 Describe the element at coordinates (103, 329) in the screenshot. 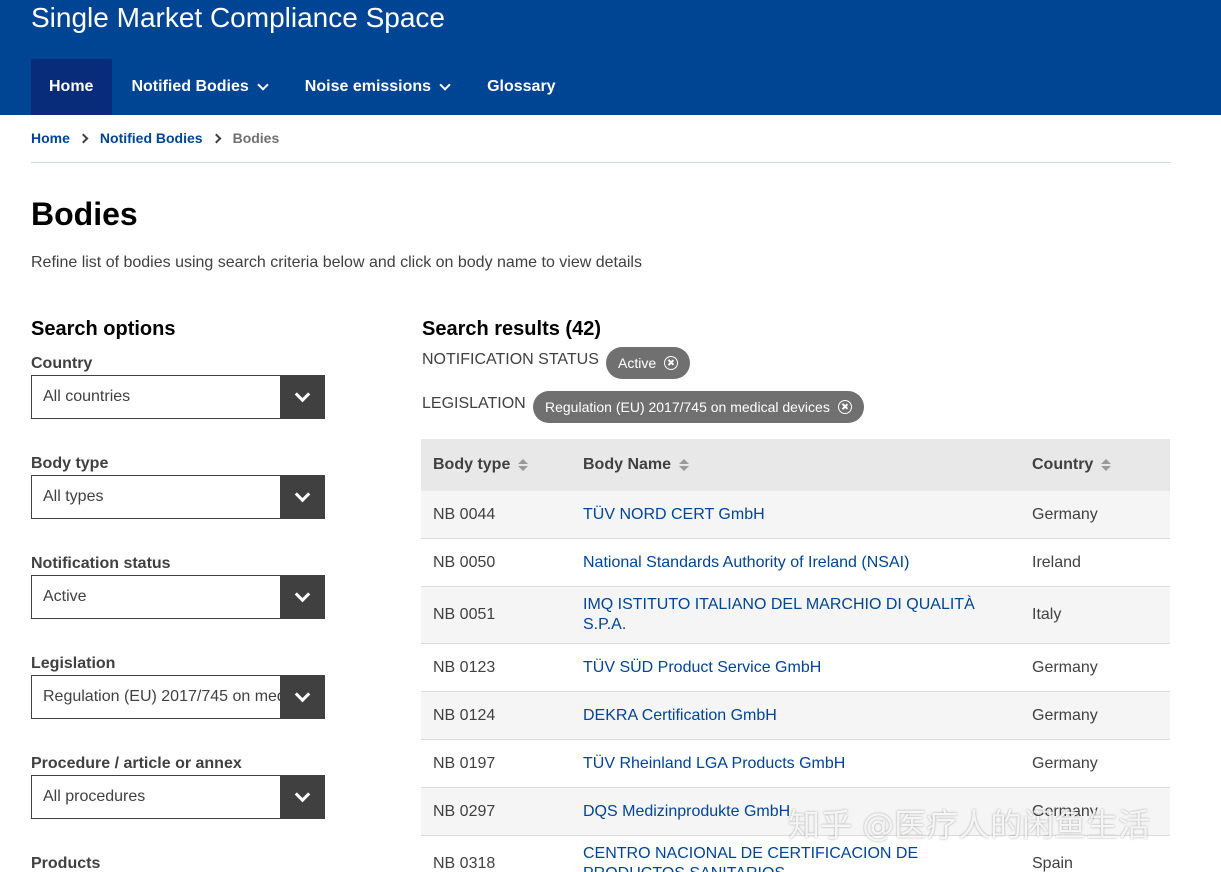

I see `search-options-title: Search options` at that location.